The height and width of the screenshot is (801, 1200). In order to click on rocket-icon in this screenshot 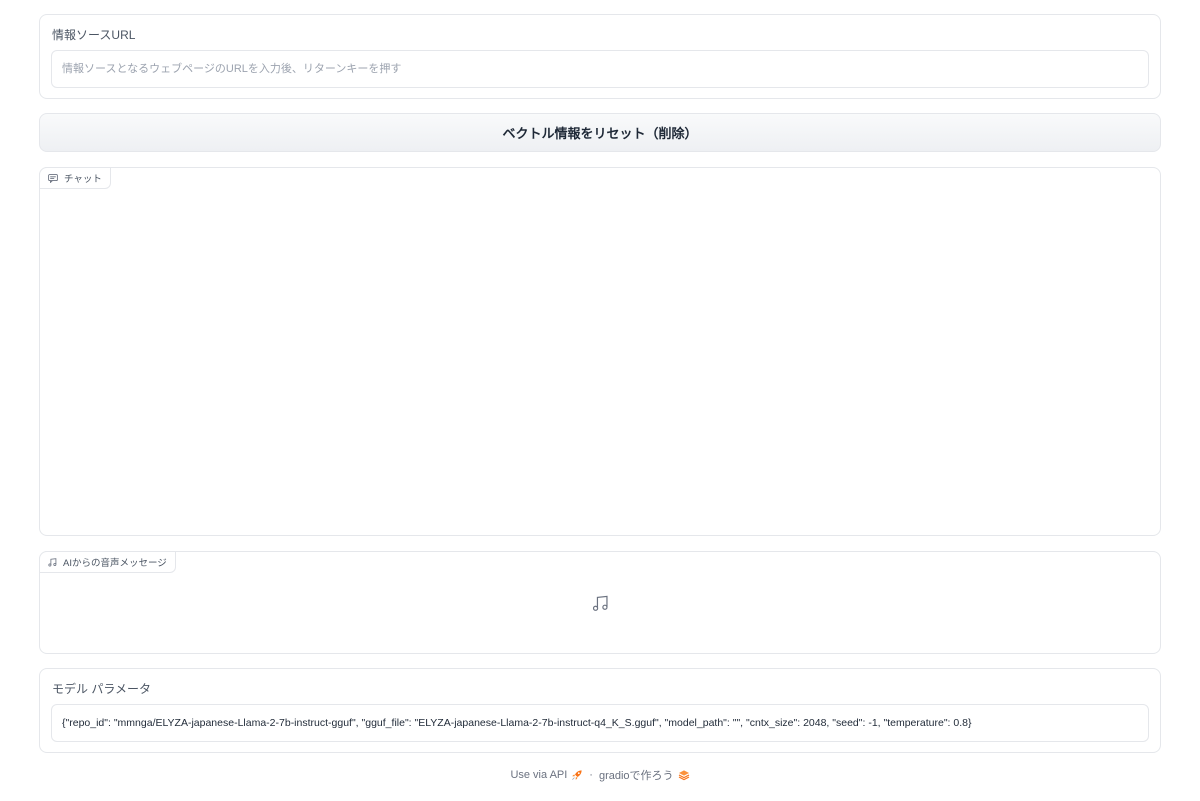, I will do `click(577, 775)`.